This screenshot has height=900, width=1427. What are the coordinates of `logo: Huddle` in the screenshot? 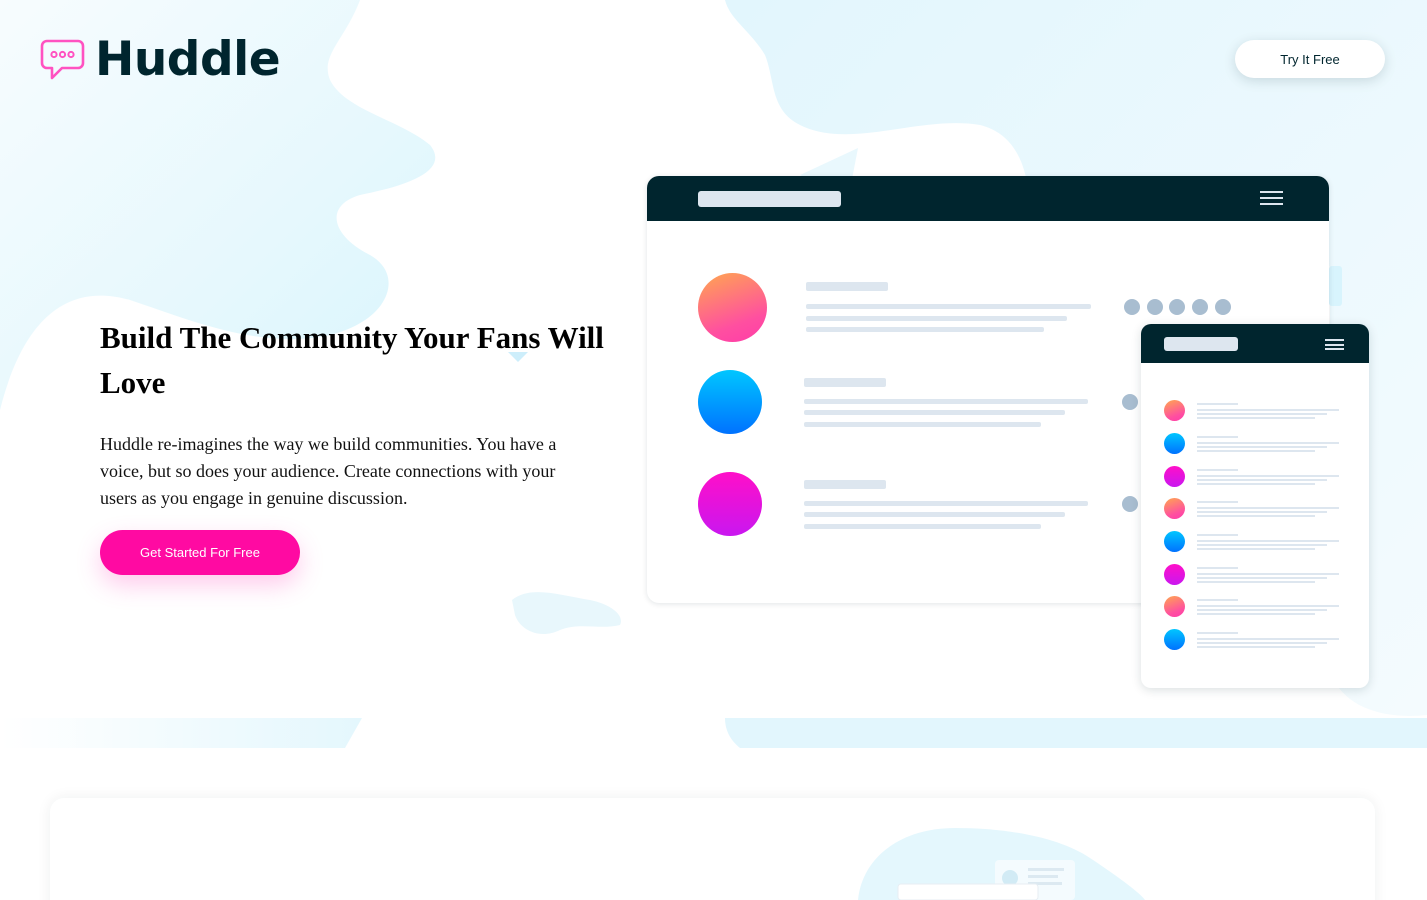 It's located at (160, 59).